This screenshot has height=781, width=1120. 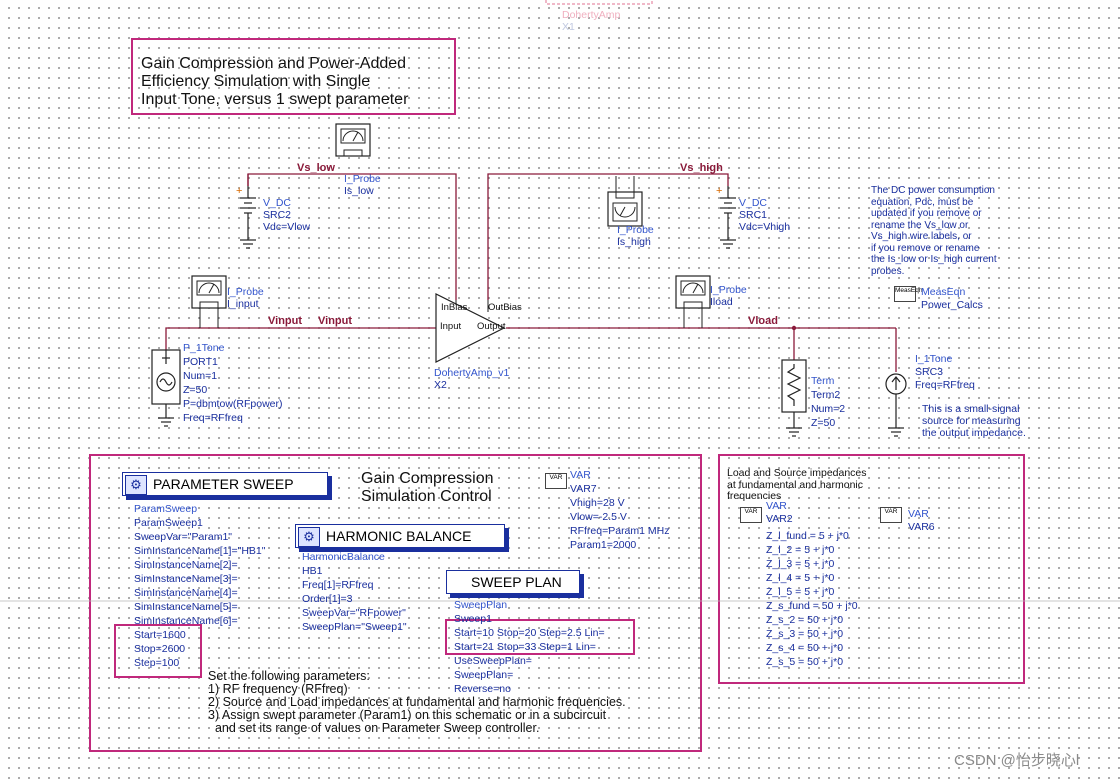 What do you see at coordinates (794, 328) in the screenshot?
I see `junction-dot` at bounding box center [794, 328].